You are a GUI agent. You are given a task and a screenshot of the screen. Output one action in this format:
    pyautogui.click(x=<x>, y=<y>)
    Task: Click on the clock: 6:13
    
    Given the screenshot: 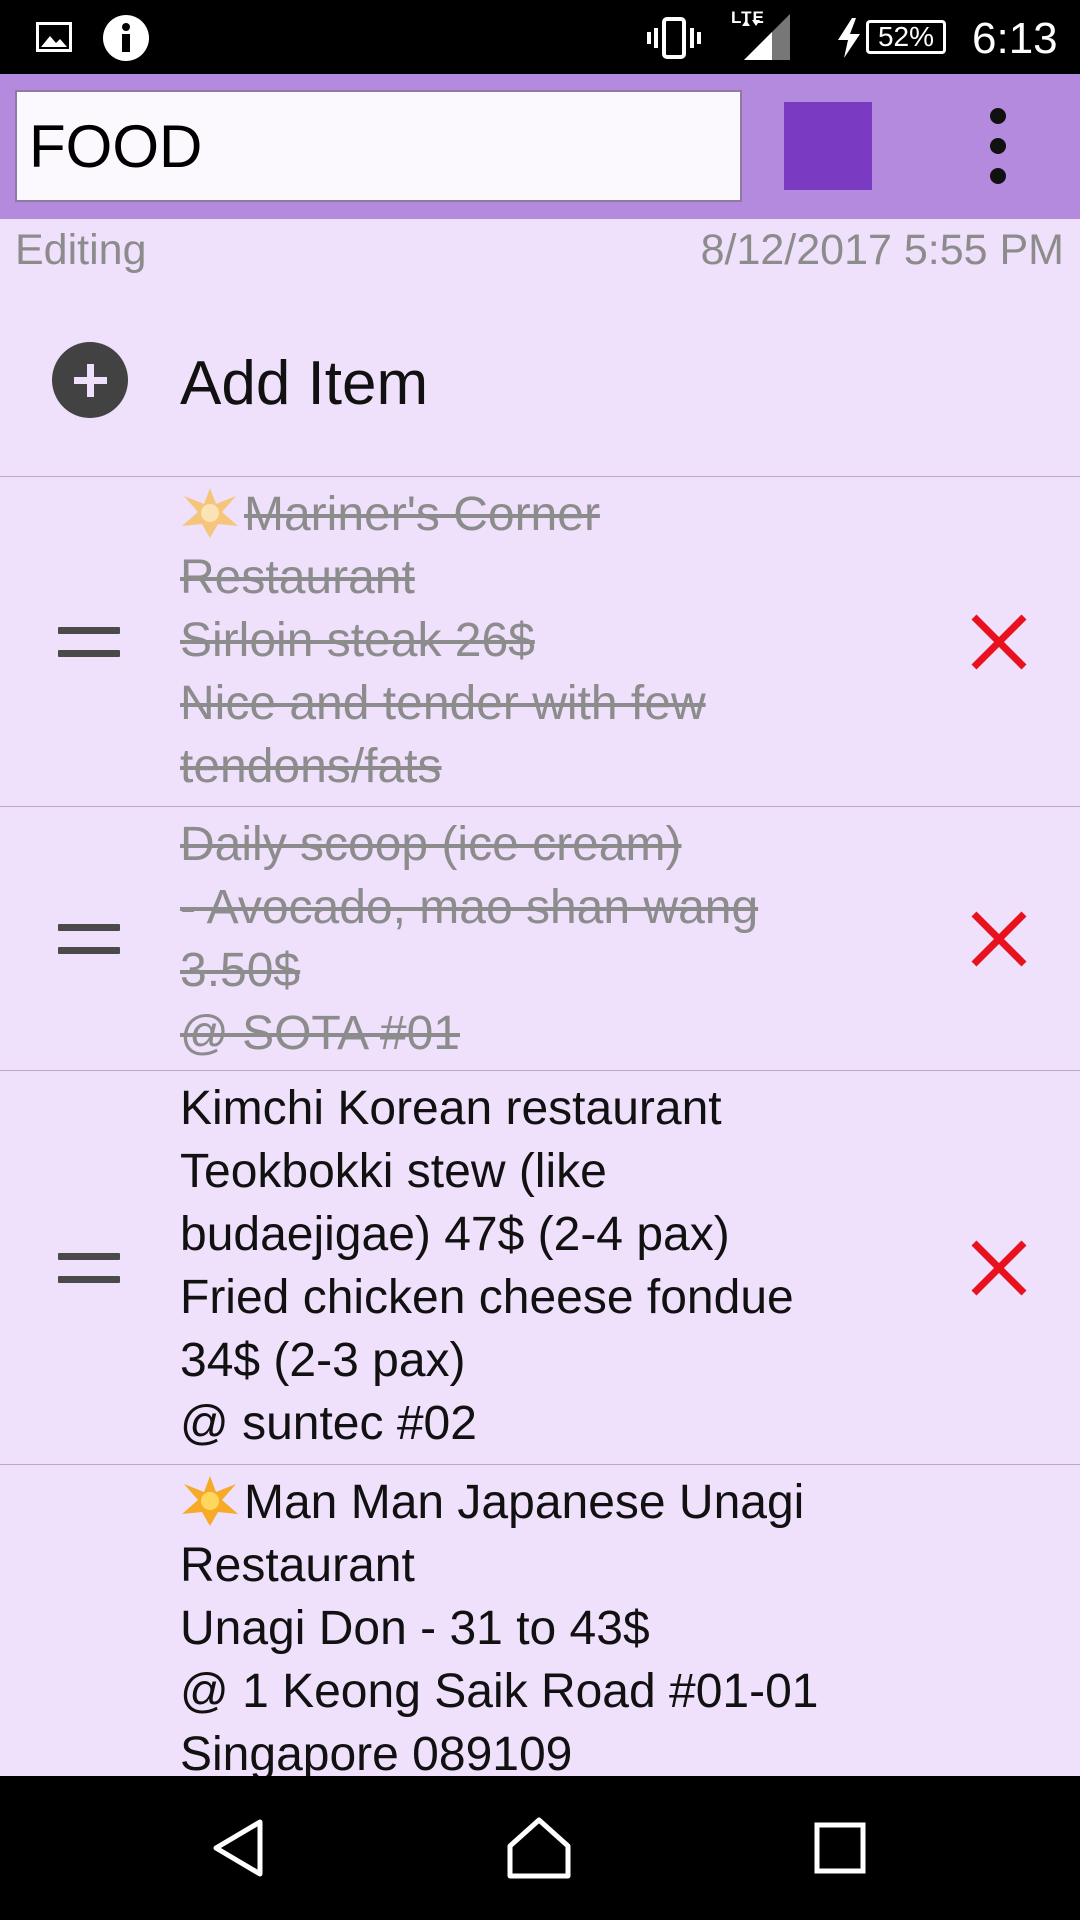 What is the action you would take?
    pyautogui.click(x=1015, y=38)
    